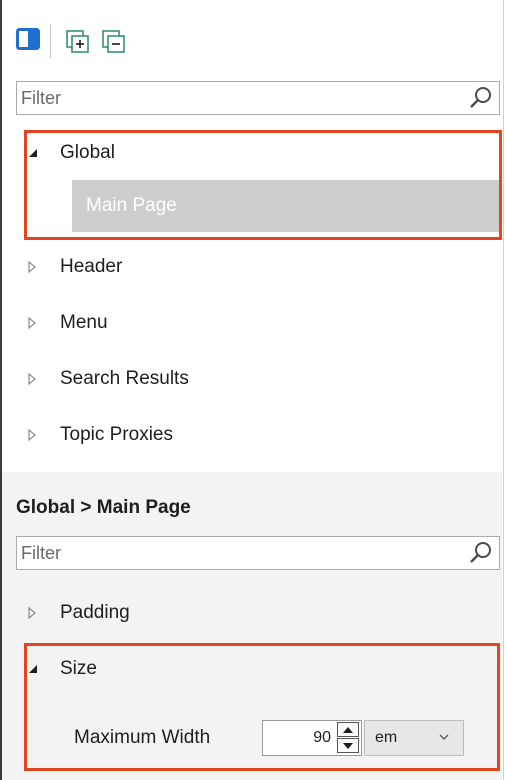  I want to click on arrow-up-icon, so click(348, 729).